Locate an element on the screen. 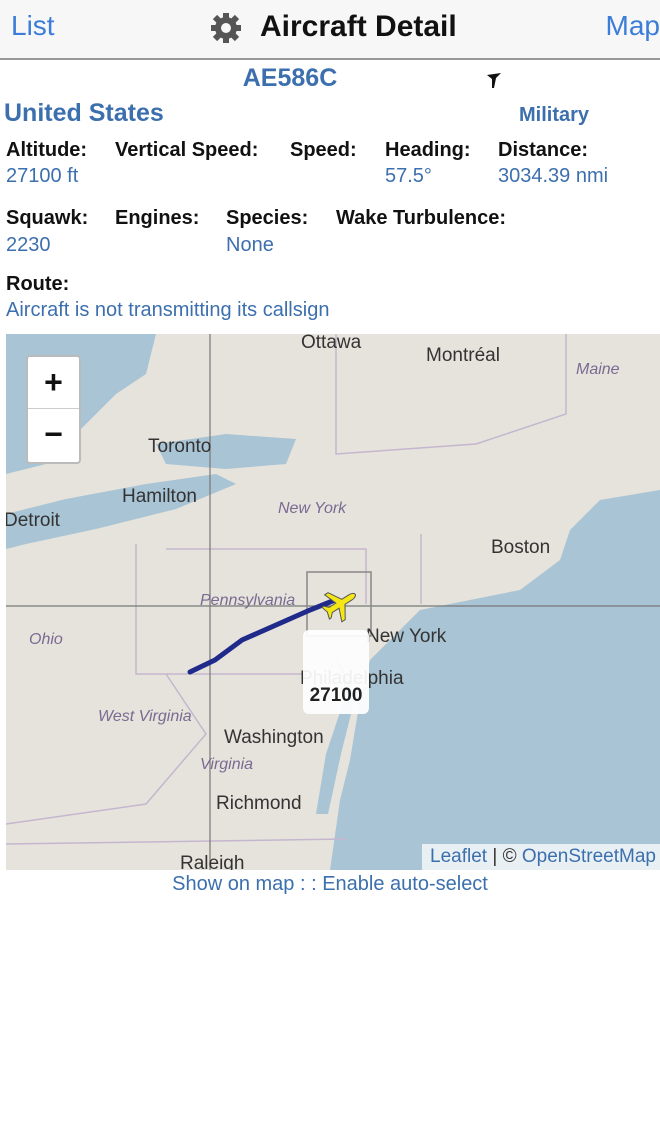  city-label: Richmond is located at coordinates (259, 803).